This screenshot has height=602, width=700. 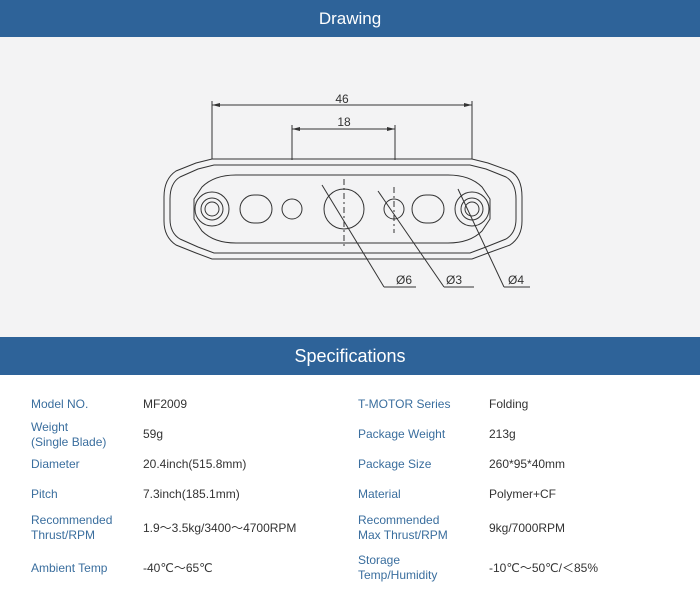 I want to click on part-outline-inner, so click(x=343, y=209).